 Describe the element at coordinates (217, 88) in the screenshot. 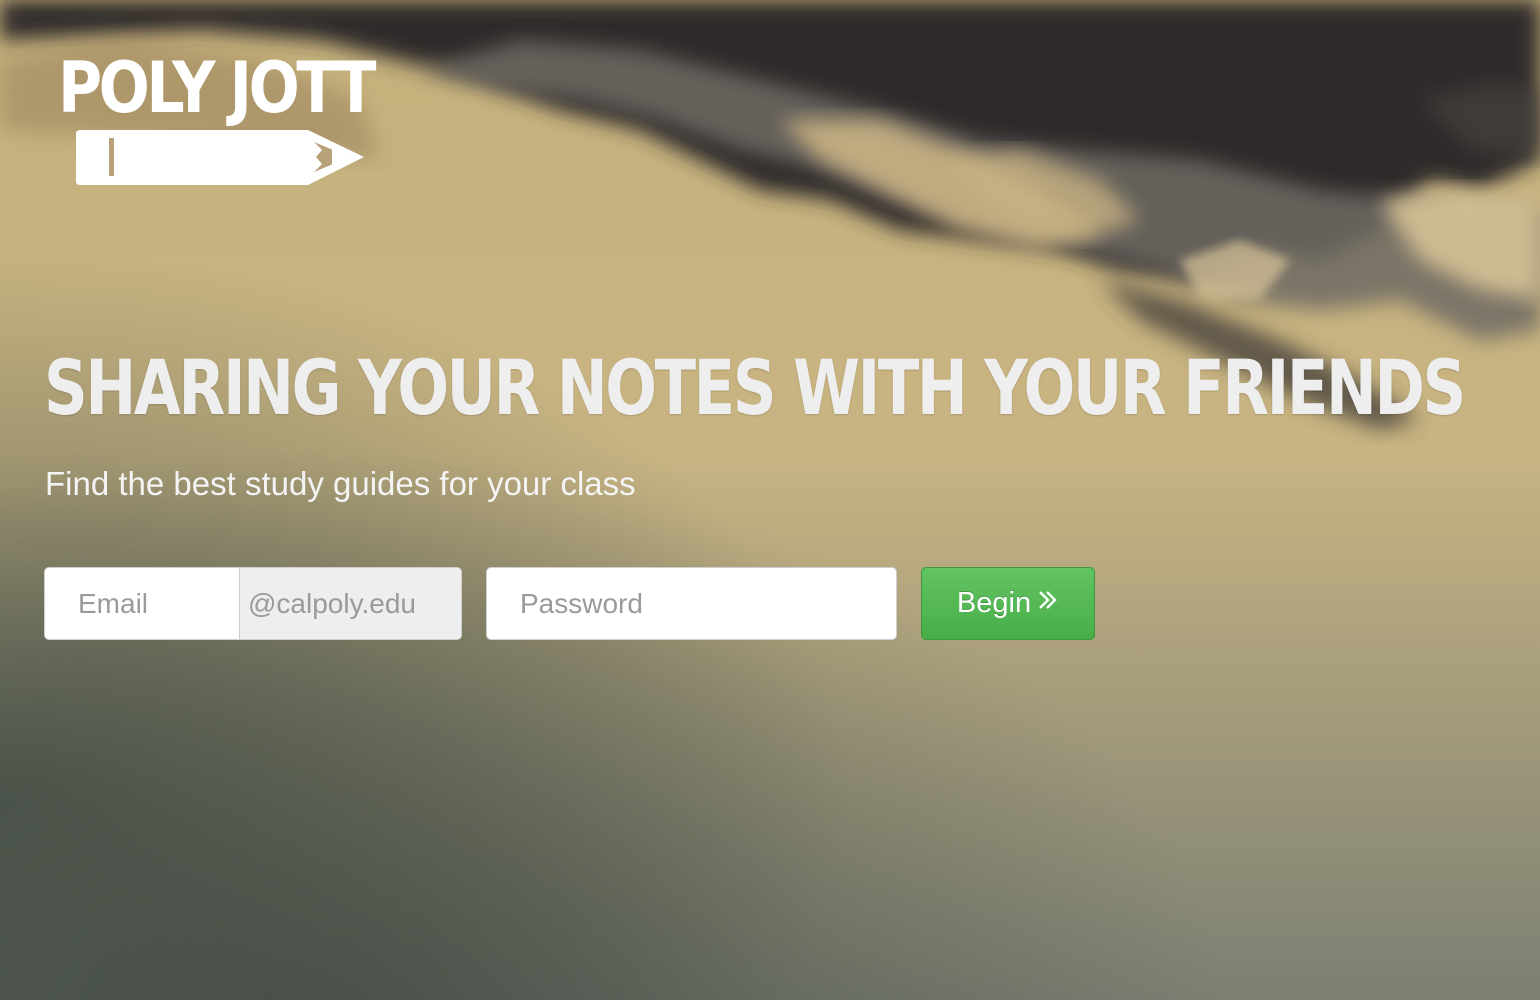

I see `brand-name: POLY JOTT` at that location.